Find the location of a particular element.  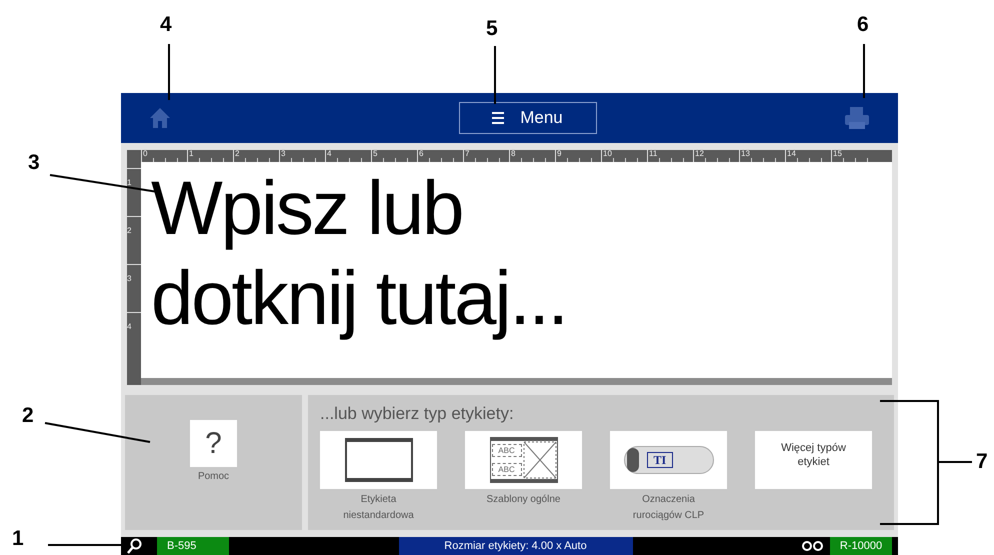

ruler-number: 11 is located at coordinates (653, 154).